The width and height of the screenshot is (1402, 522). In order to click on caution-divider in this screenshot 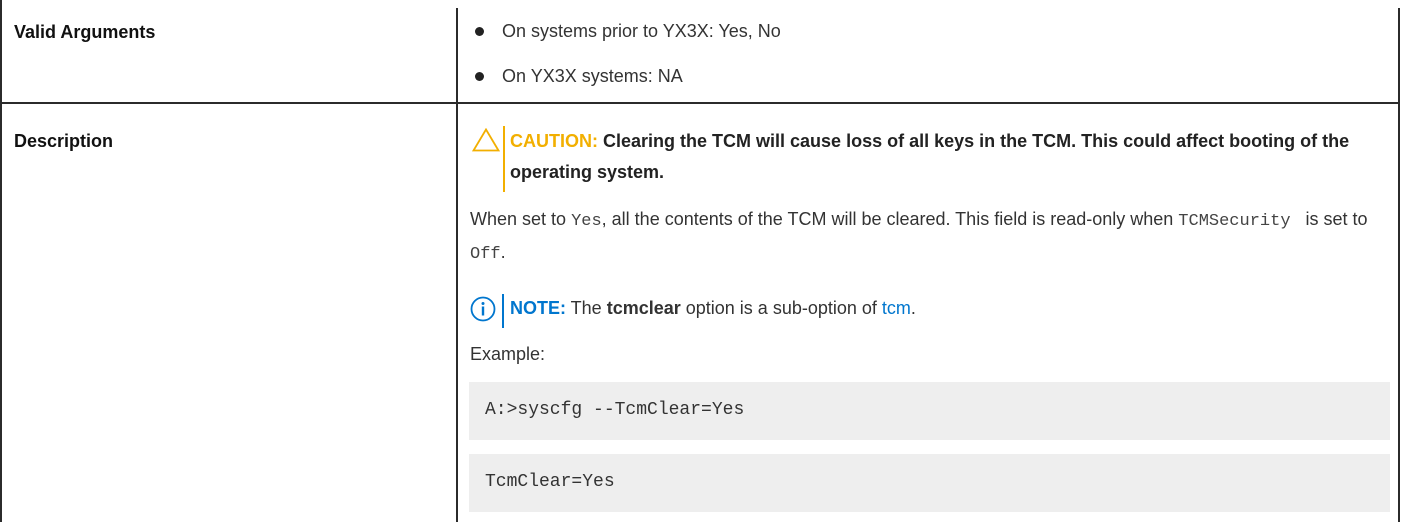, I will do `click(504, 159)`.